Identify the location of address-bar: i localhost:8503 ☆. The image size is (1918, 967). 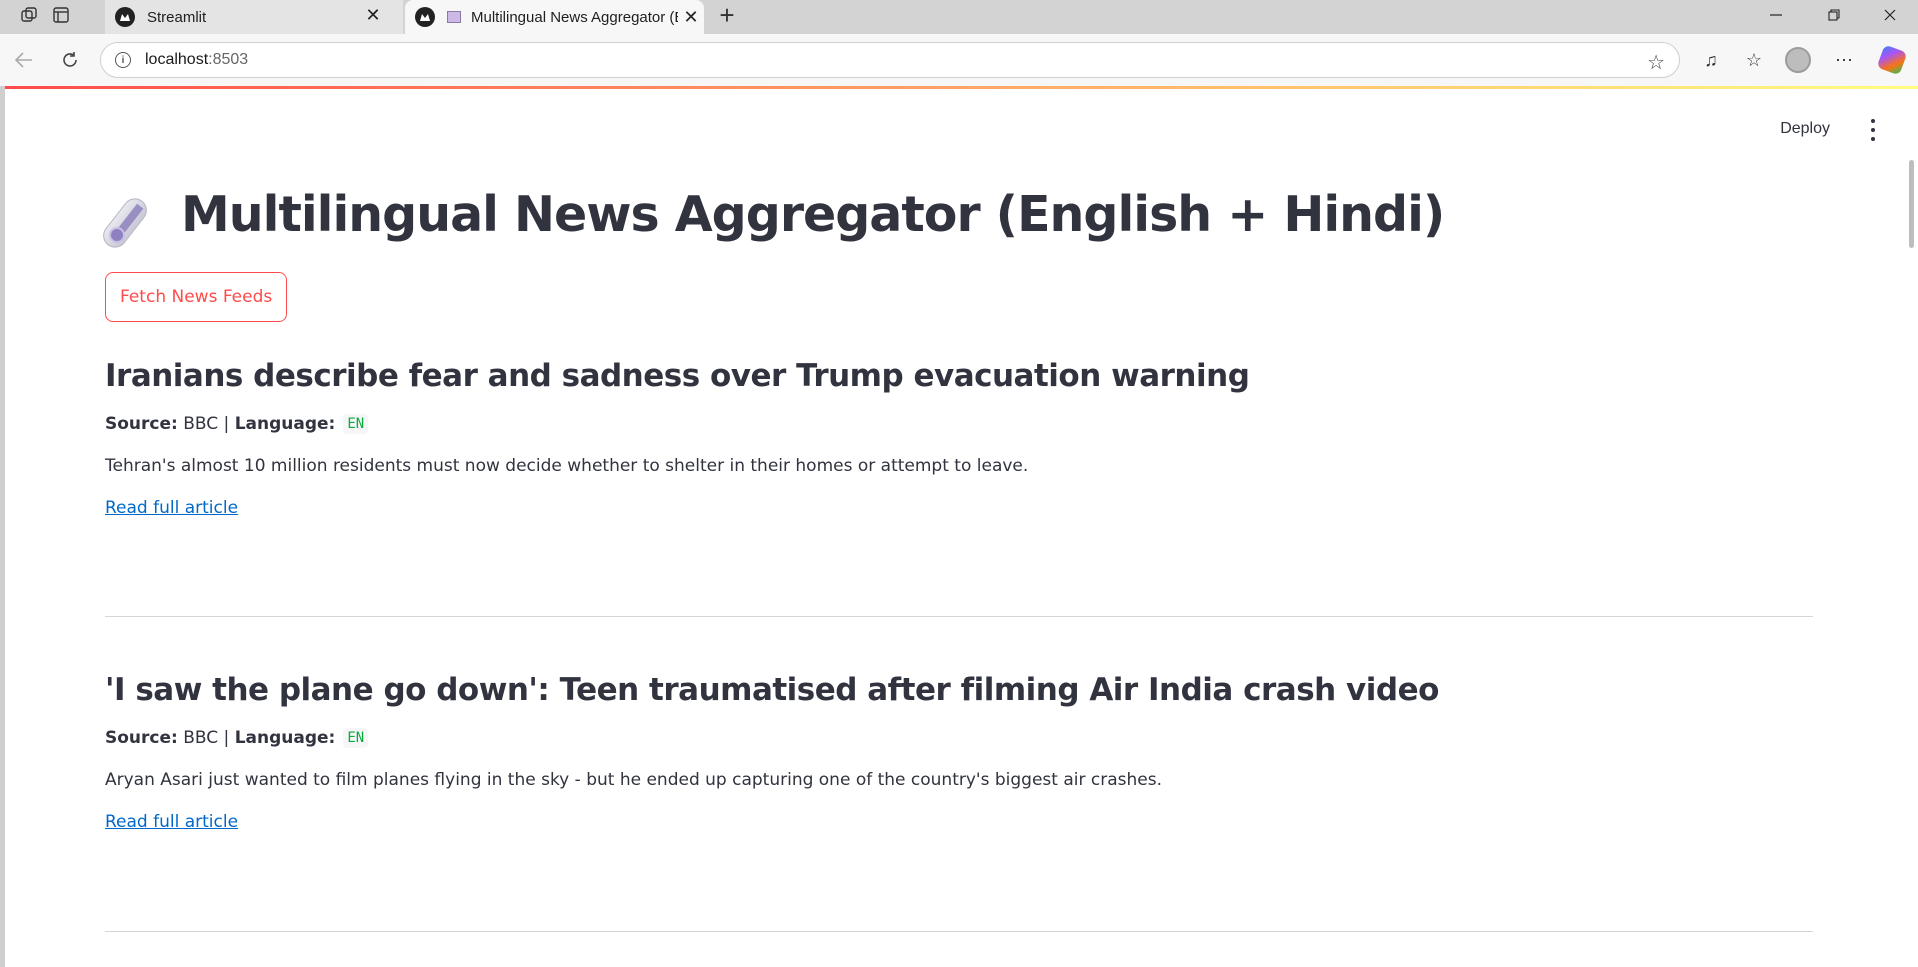
(890, 60).